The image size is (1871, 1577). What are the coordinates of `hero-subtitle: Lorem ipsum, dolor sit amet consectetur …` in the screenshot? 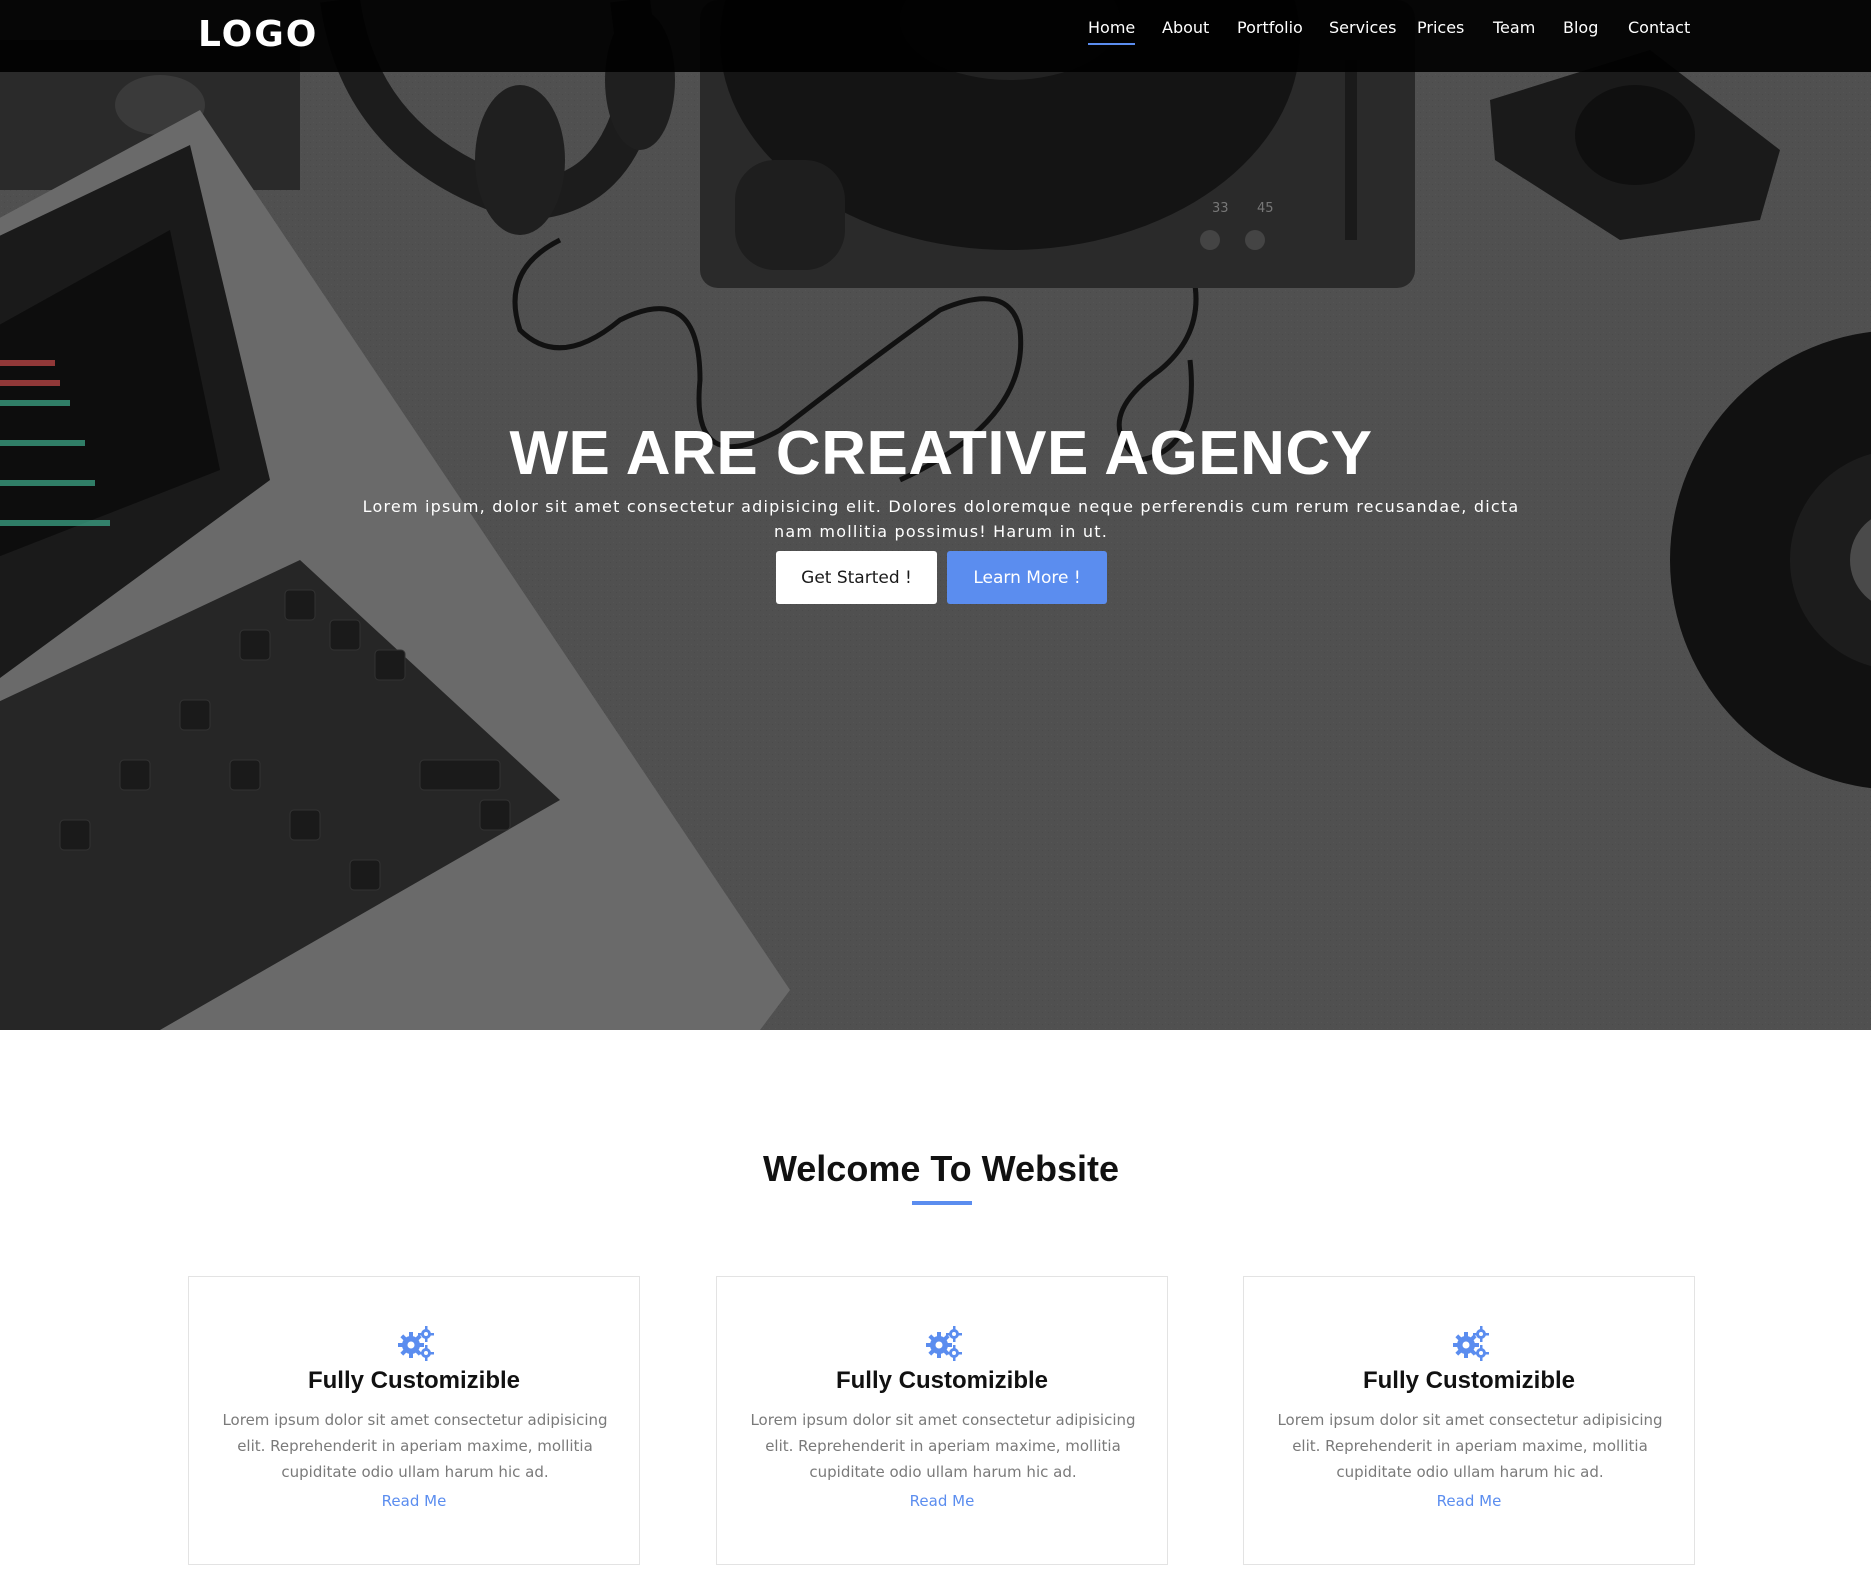 It's located at (941, 519).